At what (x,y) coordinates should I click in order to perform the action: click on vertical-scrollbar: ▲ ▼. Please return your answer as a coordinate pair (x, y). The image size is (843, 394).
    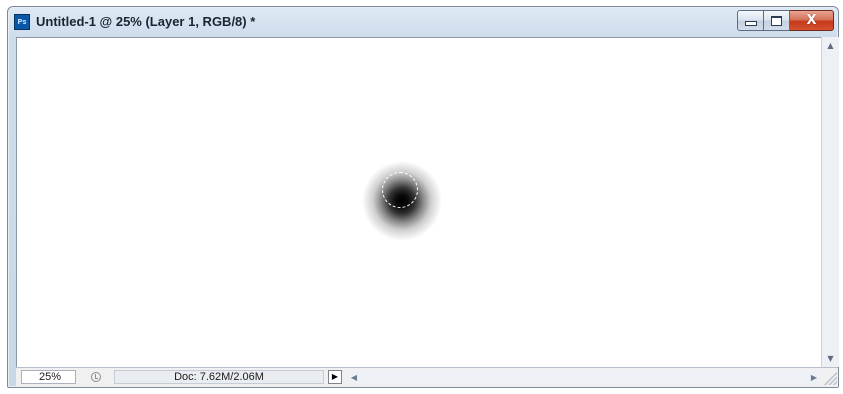
    Looking at the image, I should click on (830, 202).